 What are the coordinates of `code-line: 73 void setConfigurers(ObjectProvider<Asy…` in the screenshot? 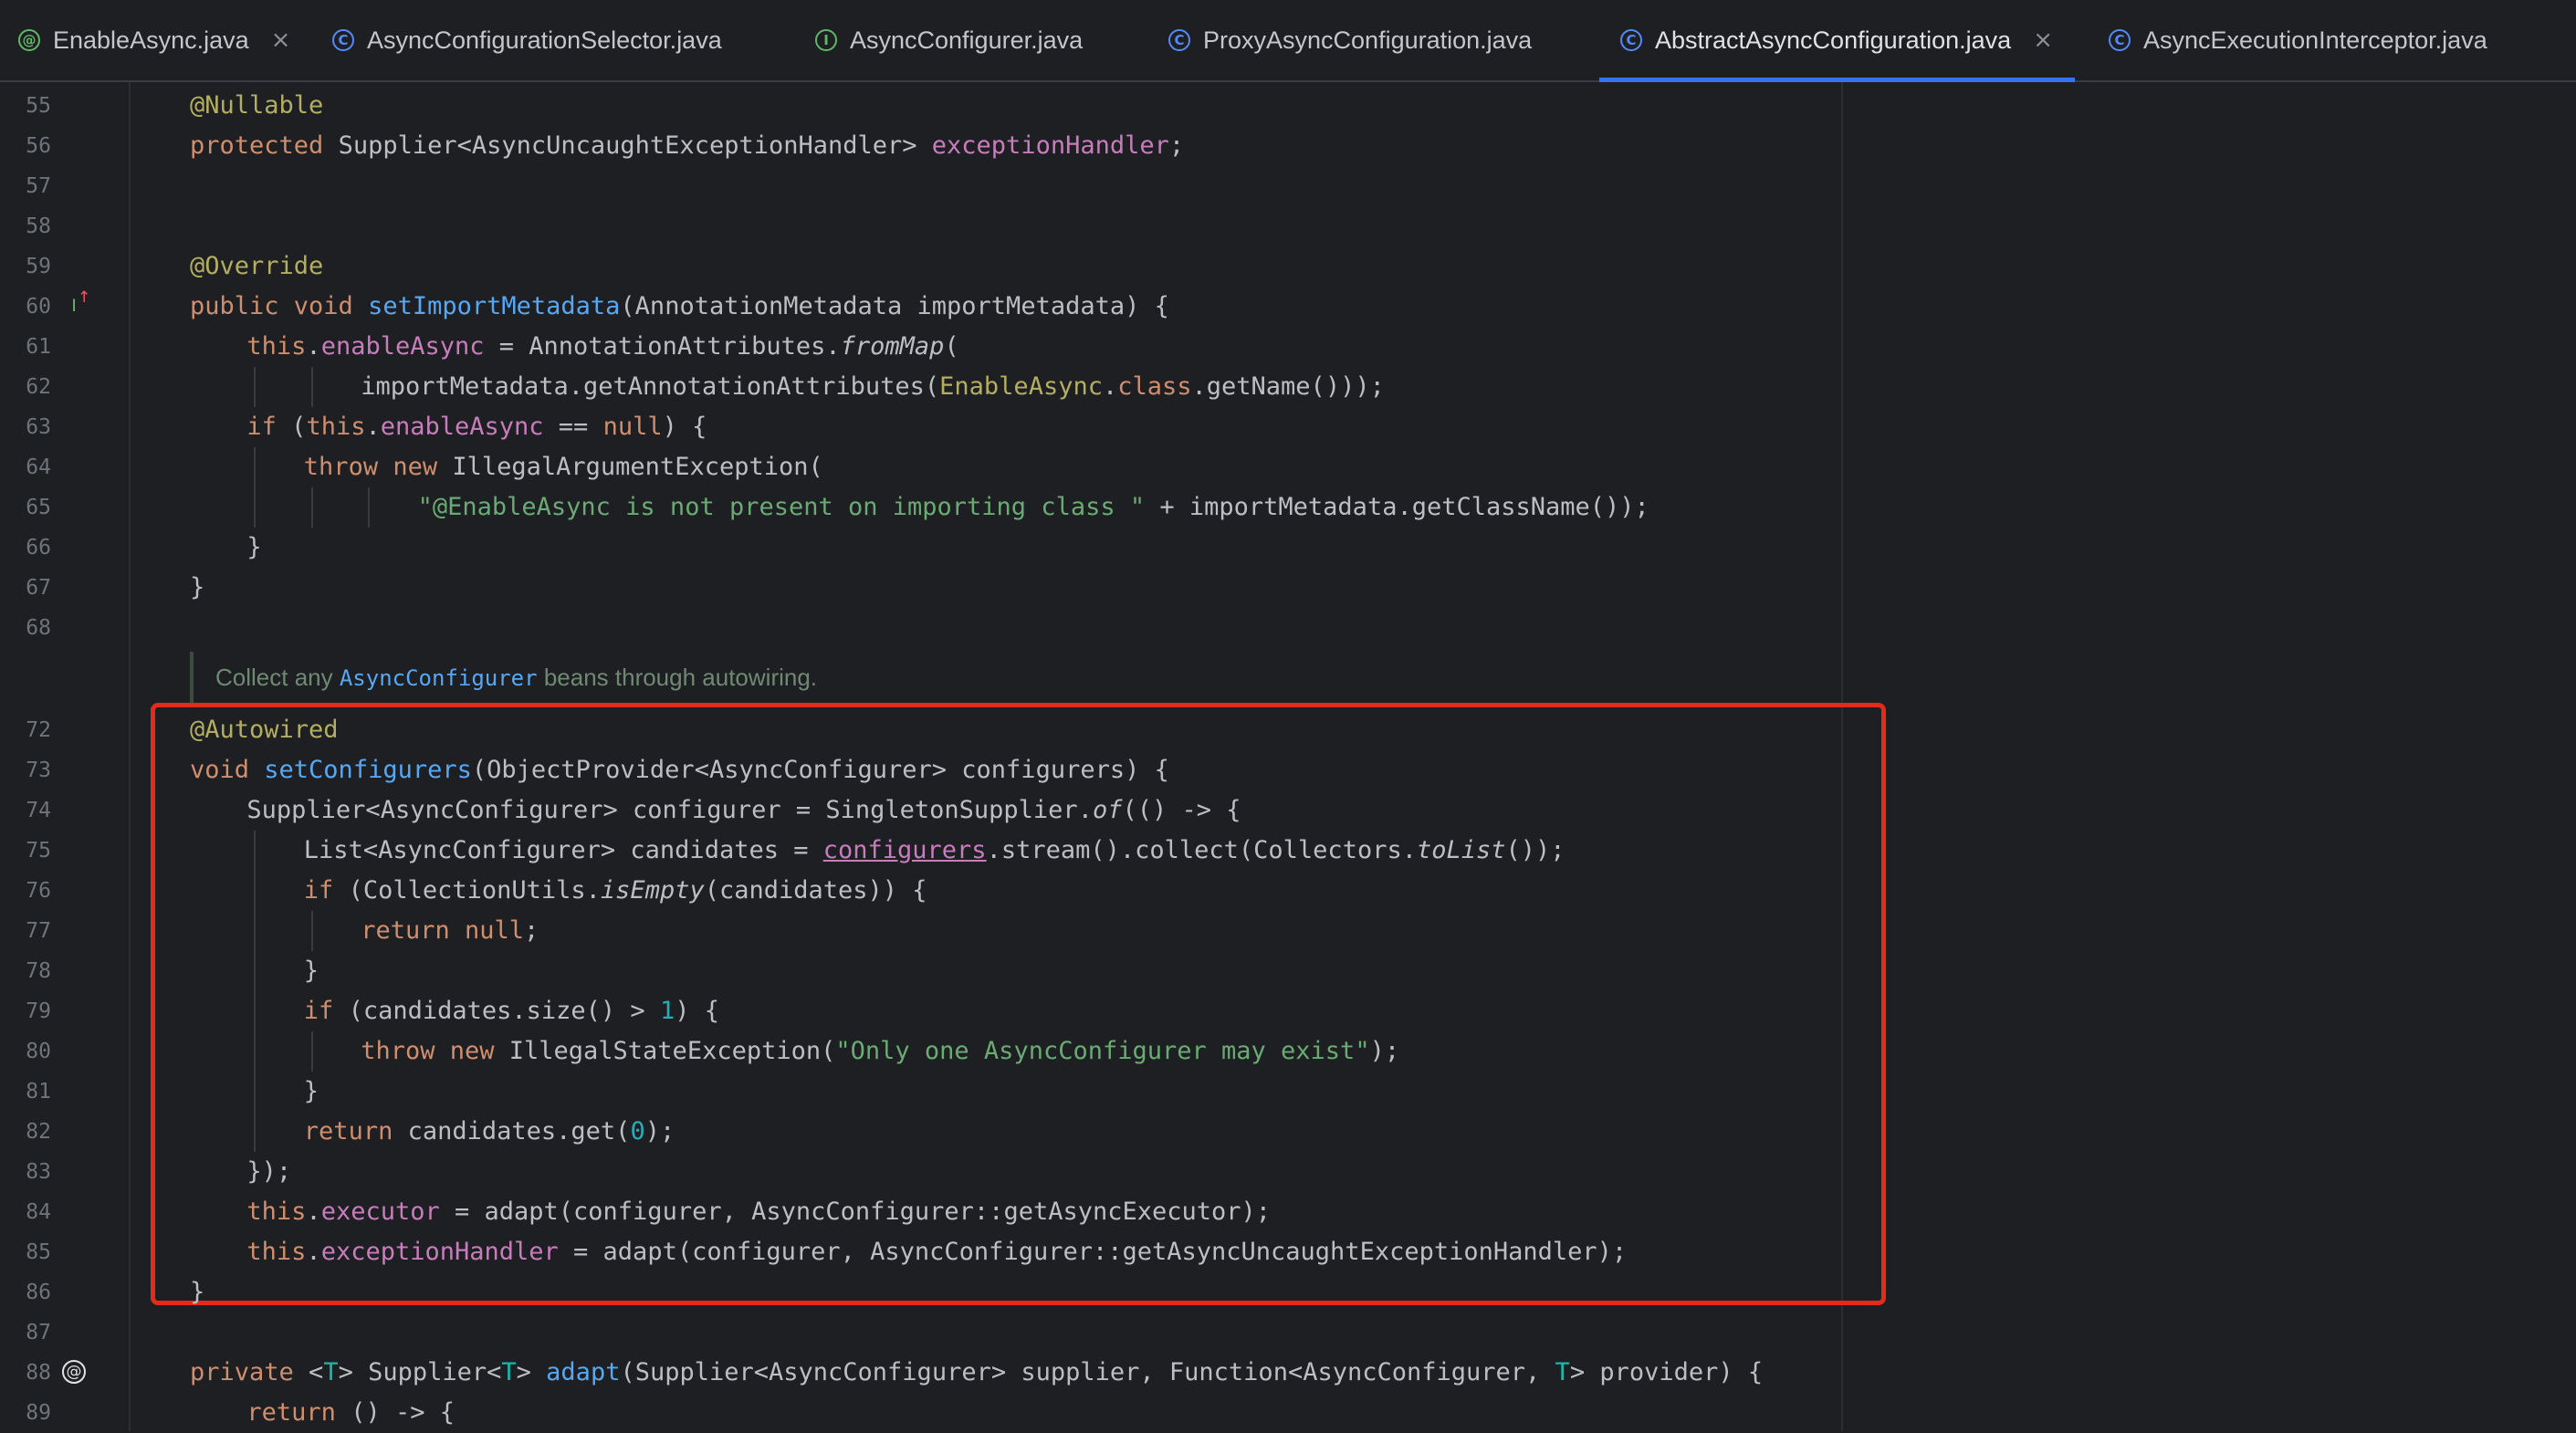 It's located at (1288, 770).